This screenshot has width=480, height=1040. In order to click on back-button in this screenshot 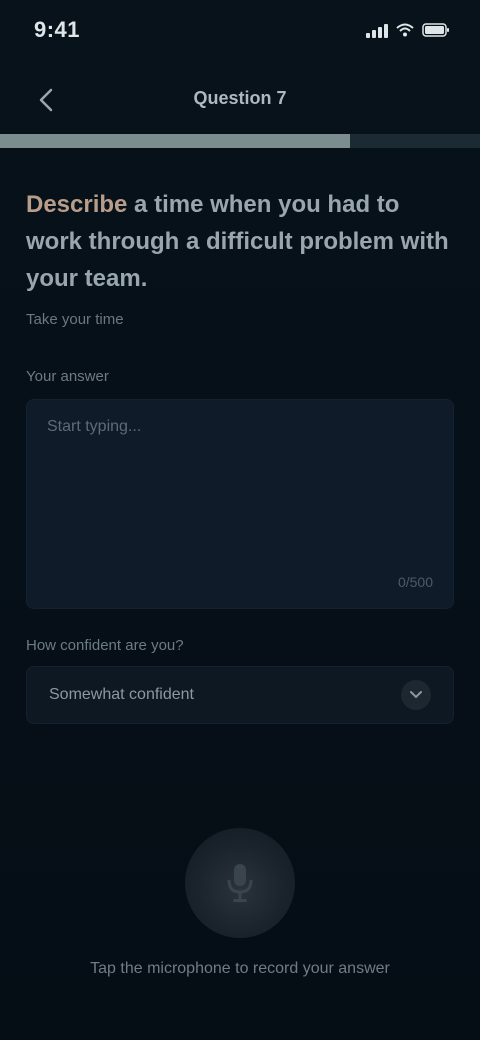, I will do `click(46, 100)`.